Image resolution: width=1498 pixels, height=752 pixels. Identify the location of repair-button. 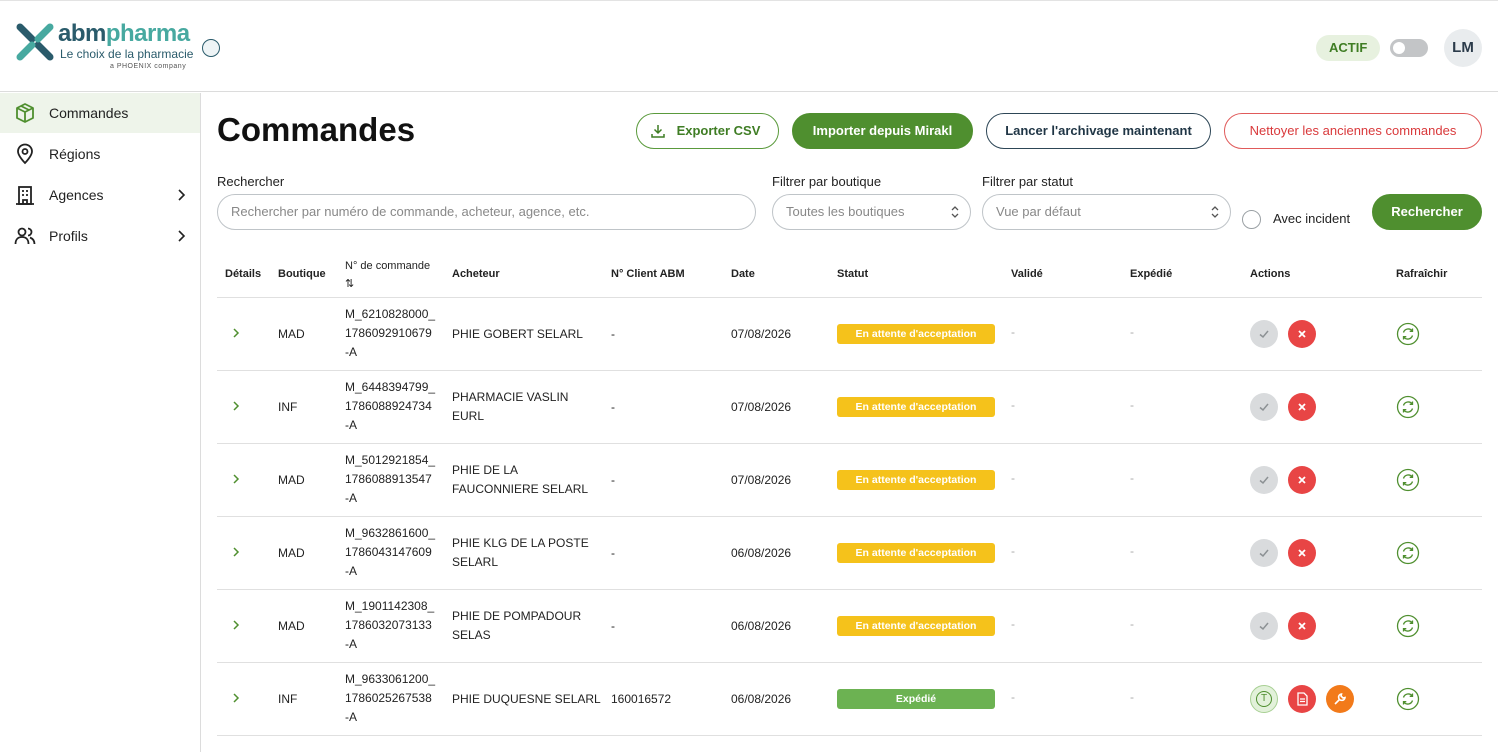
(1340, 699).